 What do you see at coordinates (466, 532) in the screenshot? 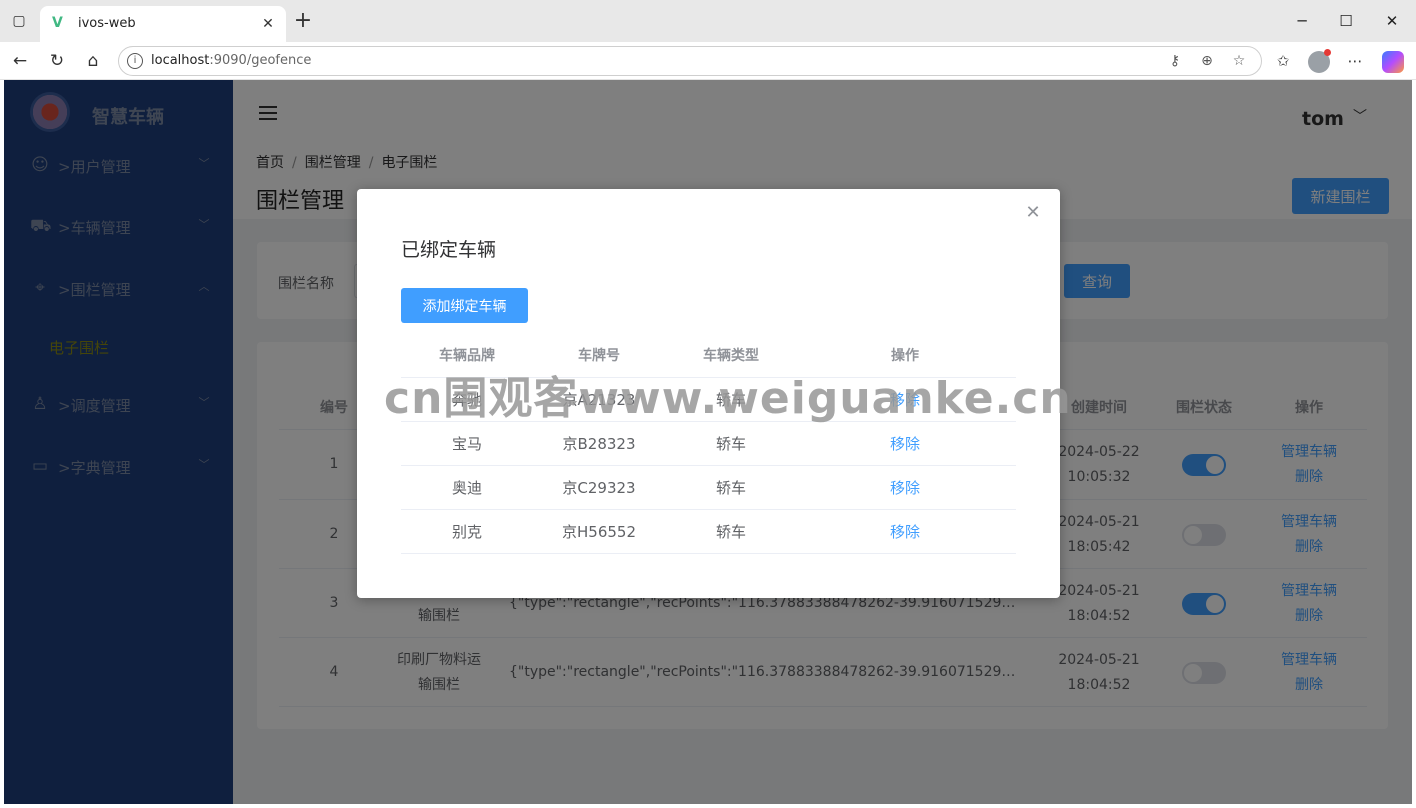
I see `cell-brand: 别克` at bounding box center [466, 532].